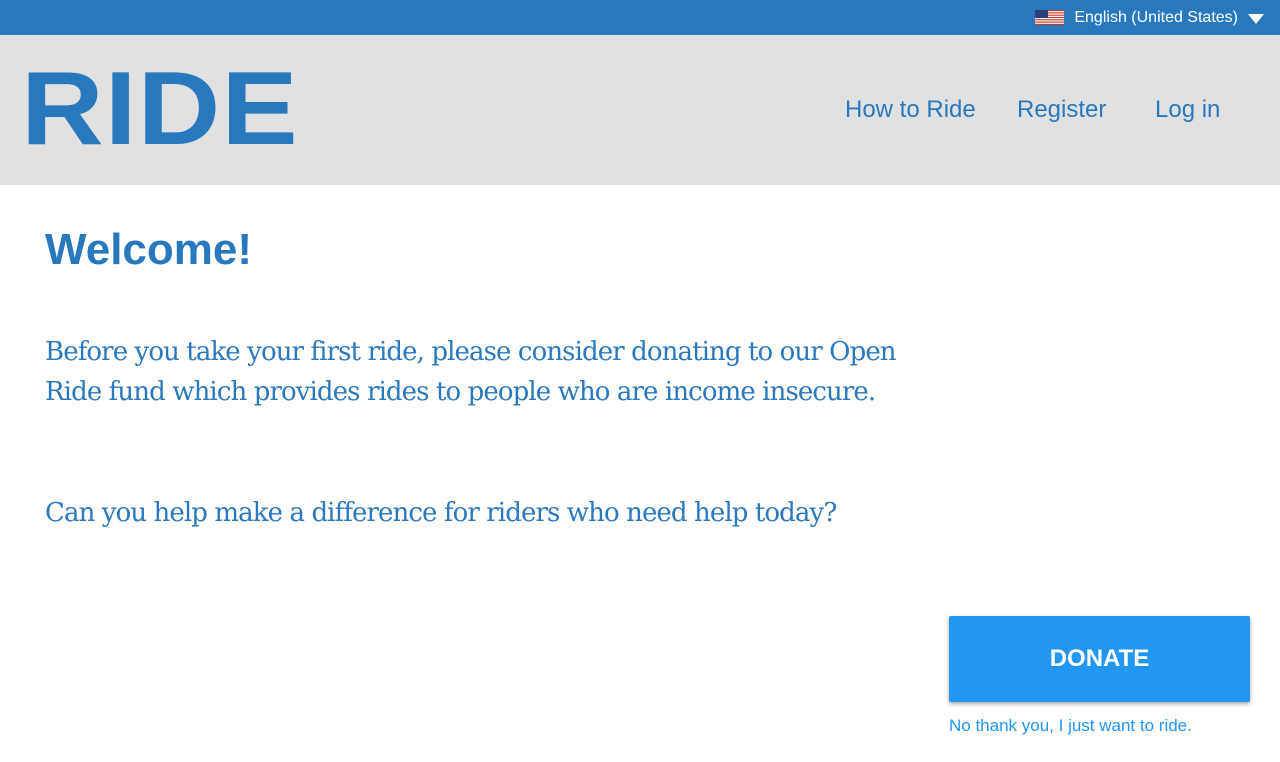 This screenshot has width=1280, height=762. I want to click on decline-donation-link: No thank you, I just want to ride., so click(1070, 726).